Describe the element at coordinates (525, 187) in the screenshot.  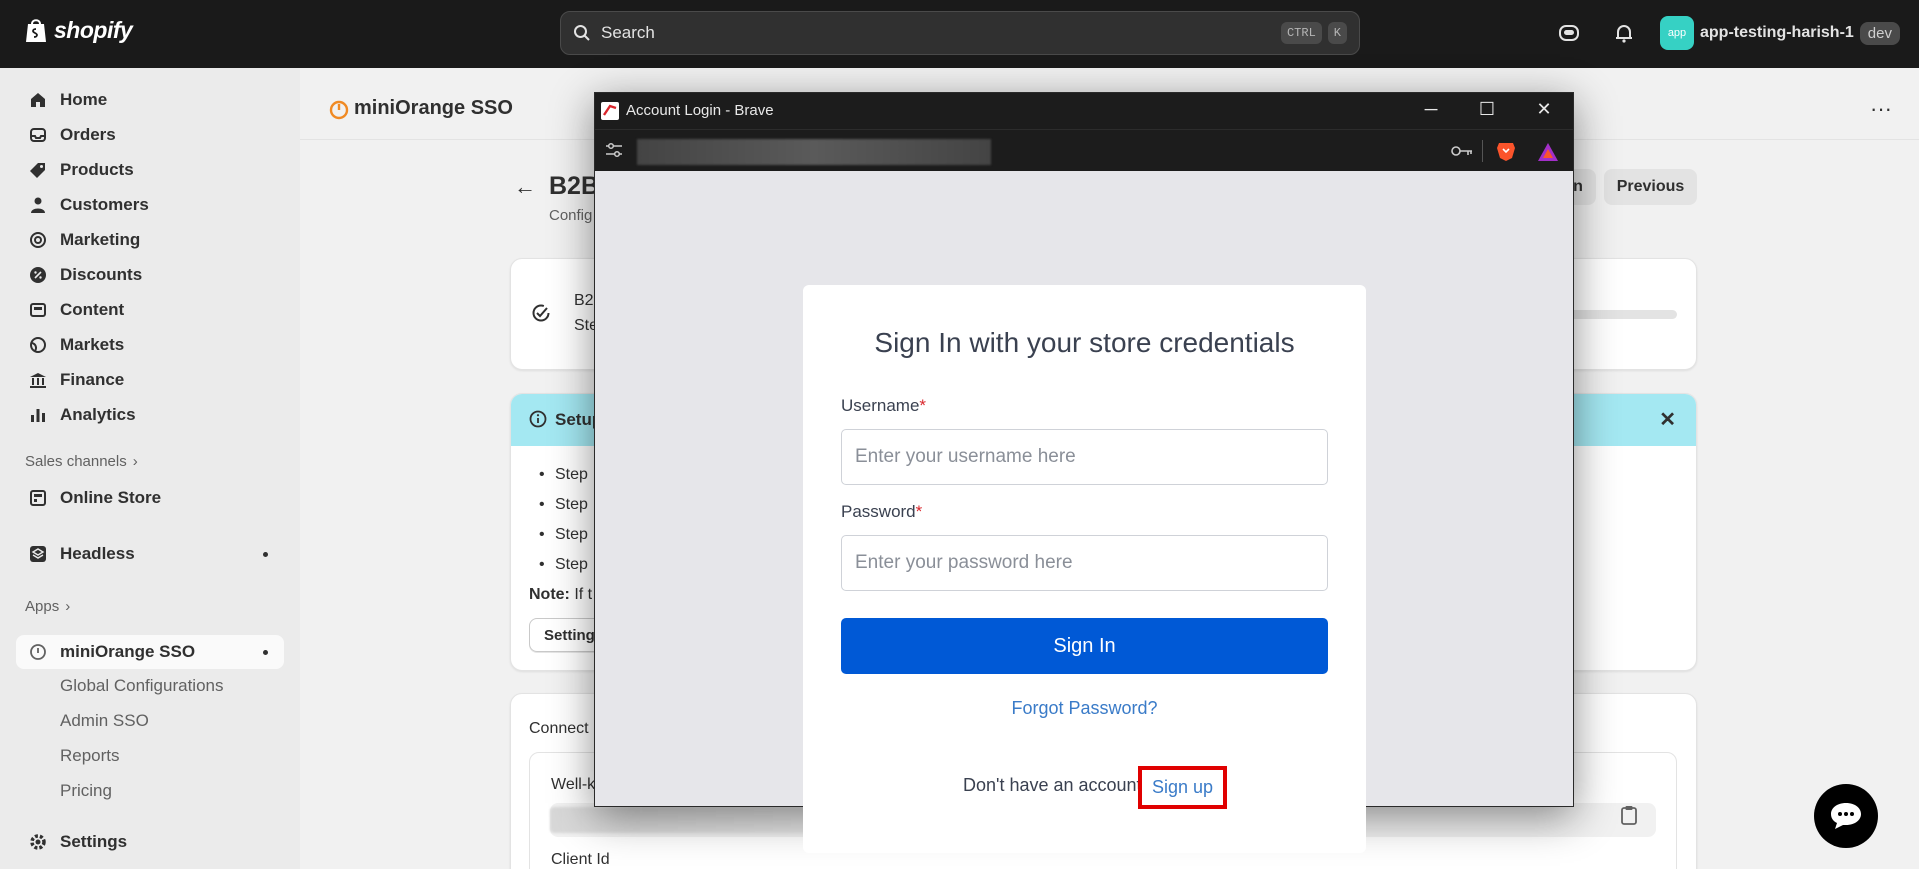
I see `back-arrow-icon: ←` at that location.